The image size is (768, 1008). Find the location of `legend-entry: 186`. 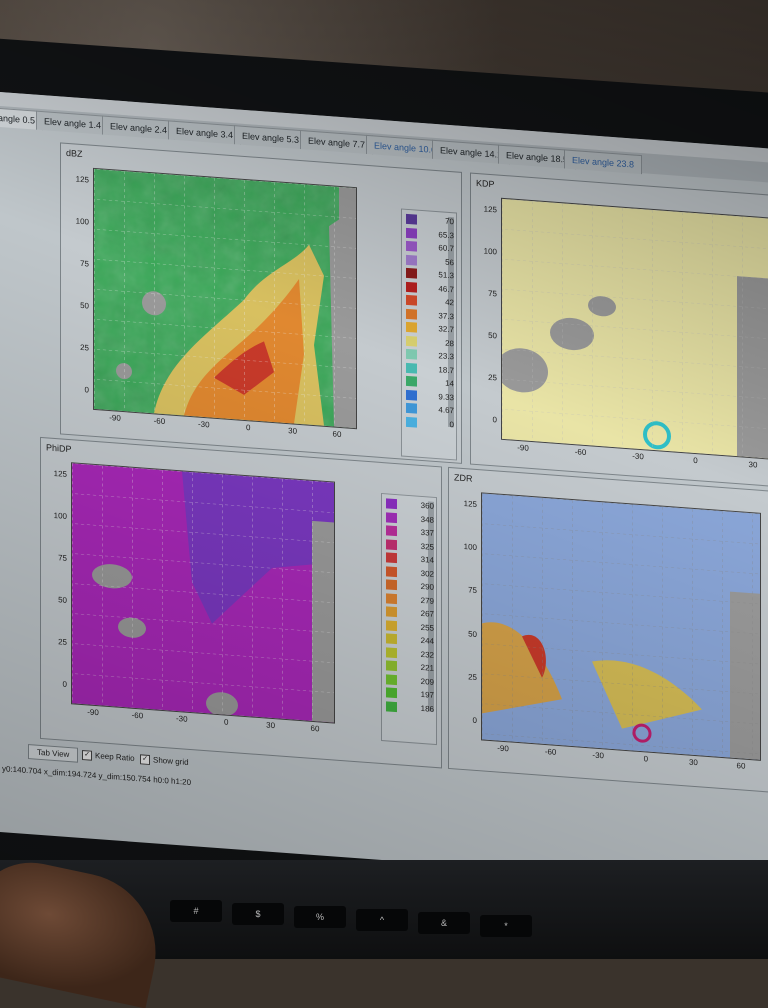

legend-entry: 186 is located at coordinates (421, 708).